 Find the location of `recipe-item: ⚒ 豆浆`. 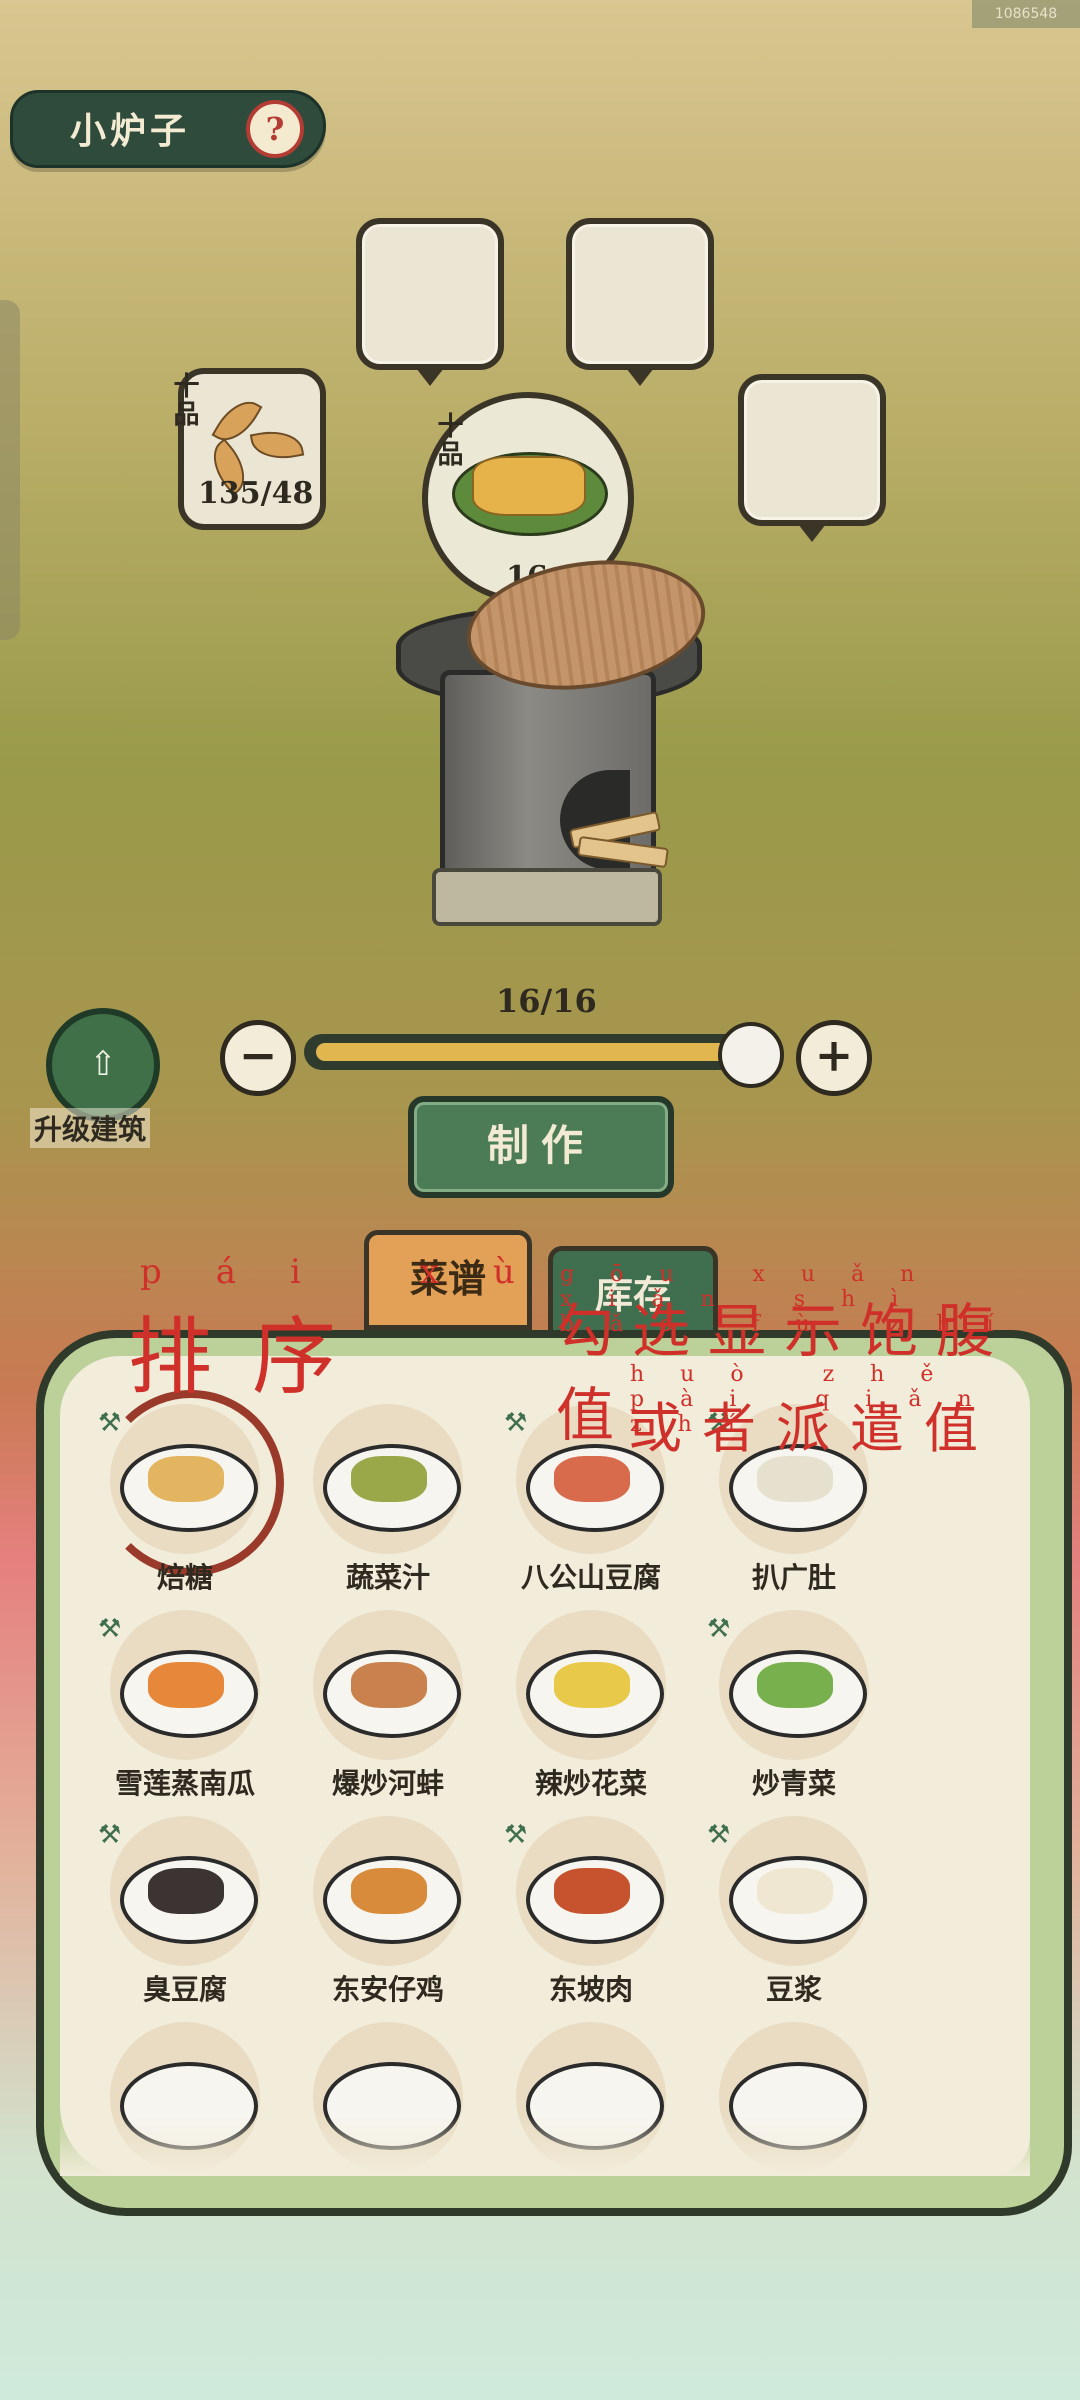

recipe-item: ⚒ 豆浆 is located at coordinates (794, 1916).